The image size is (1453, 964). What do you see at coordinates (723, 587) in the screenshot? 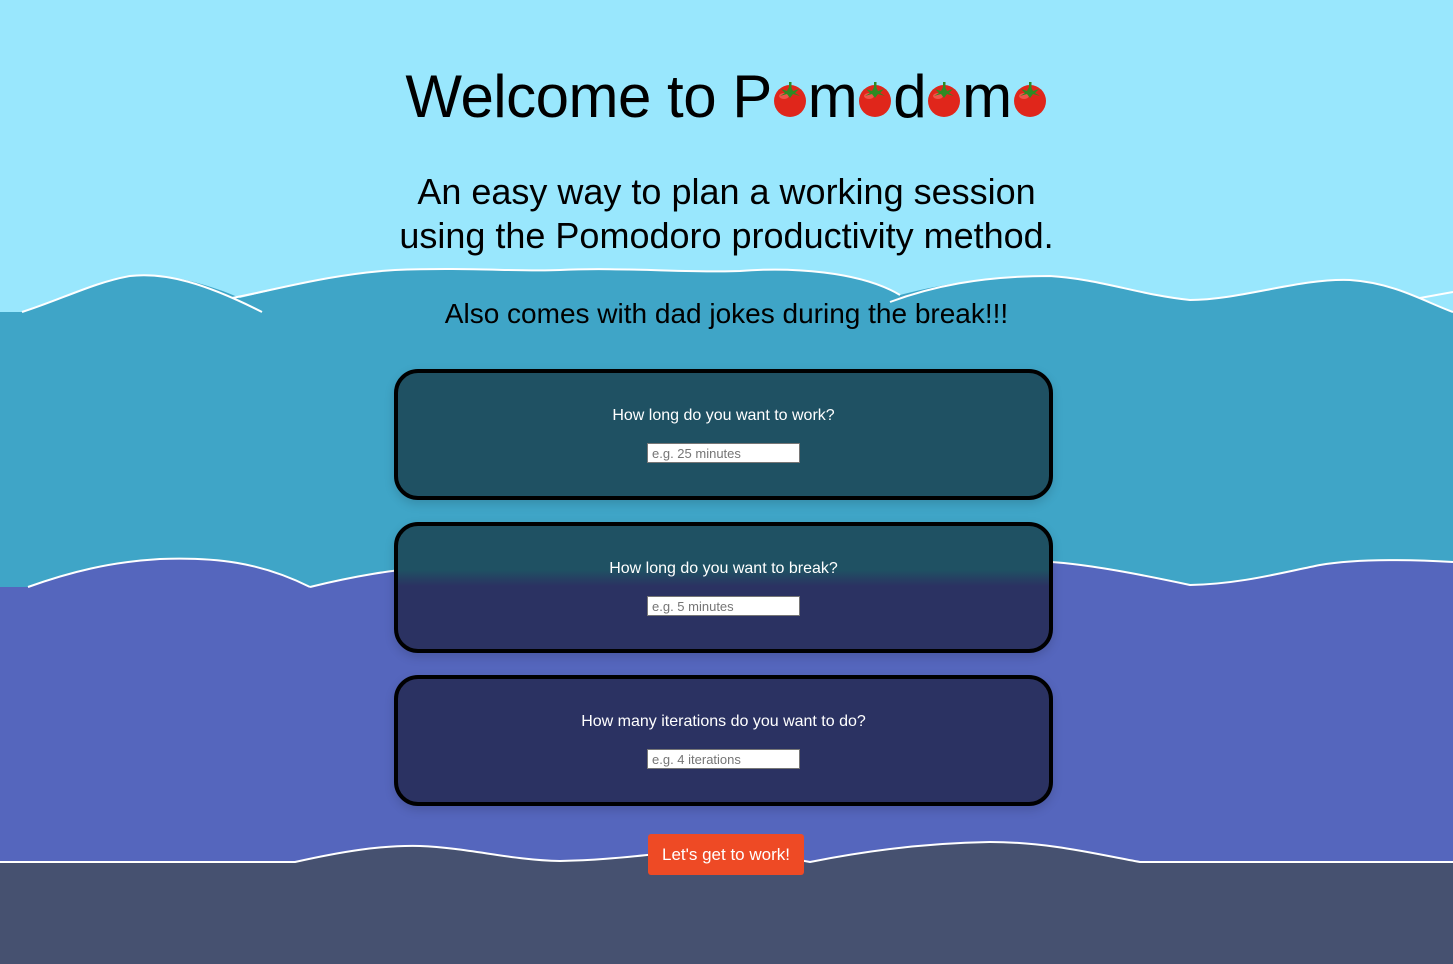
I see `break-duration-card: How long do you want to break?` at bounding box center [723, 587].